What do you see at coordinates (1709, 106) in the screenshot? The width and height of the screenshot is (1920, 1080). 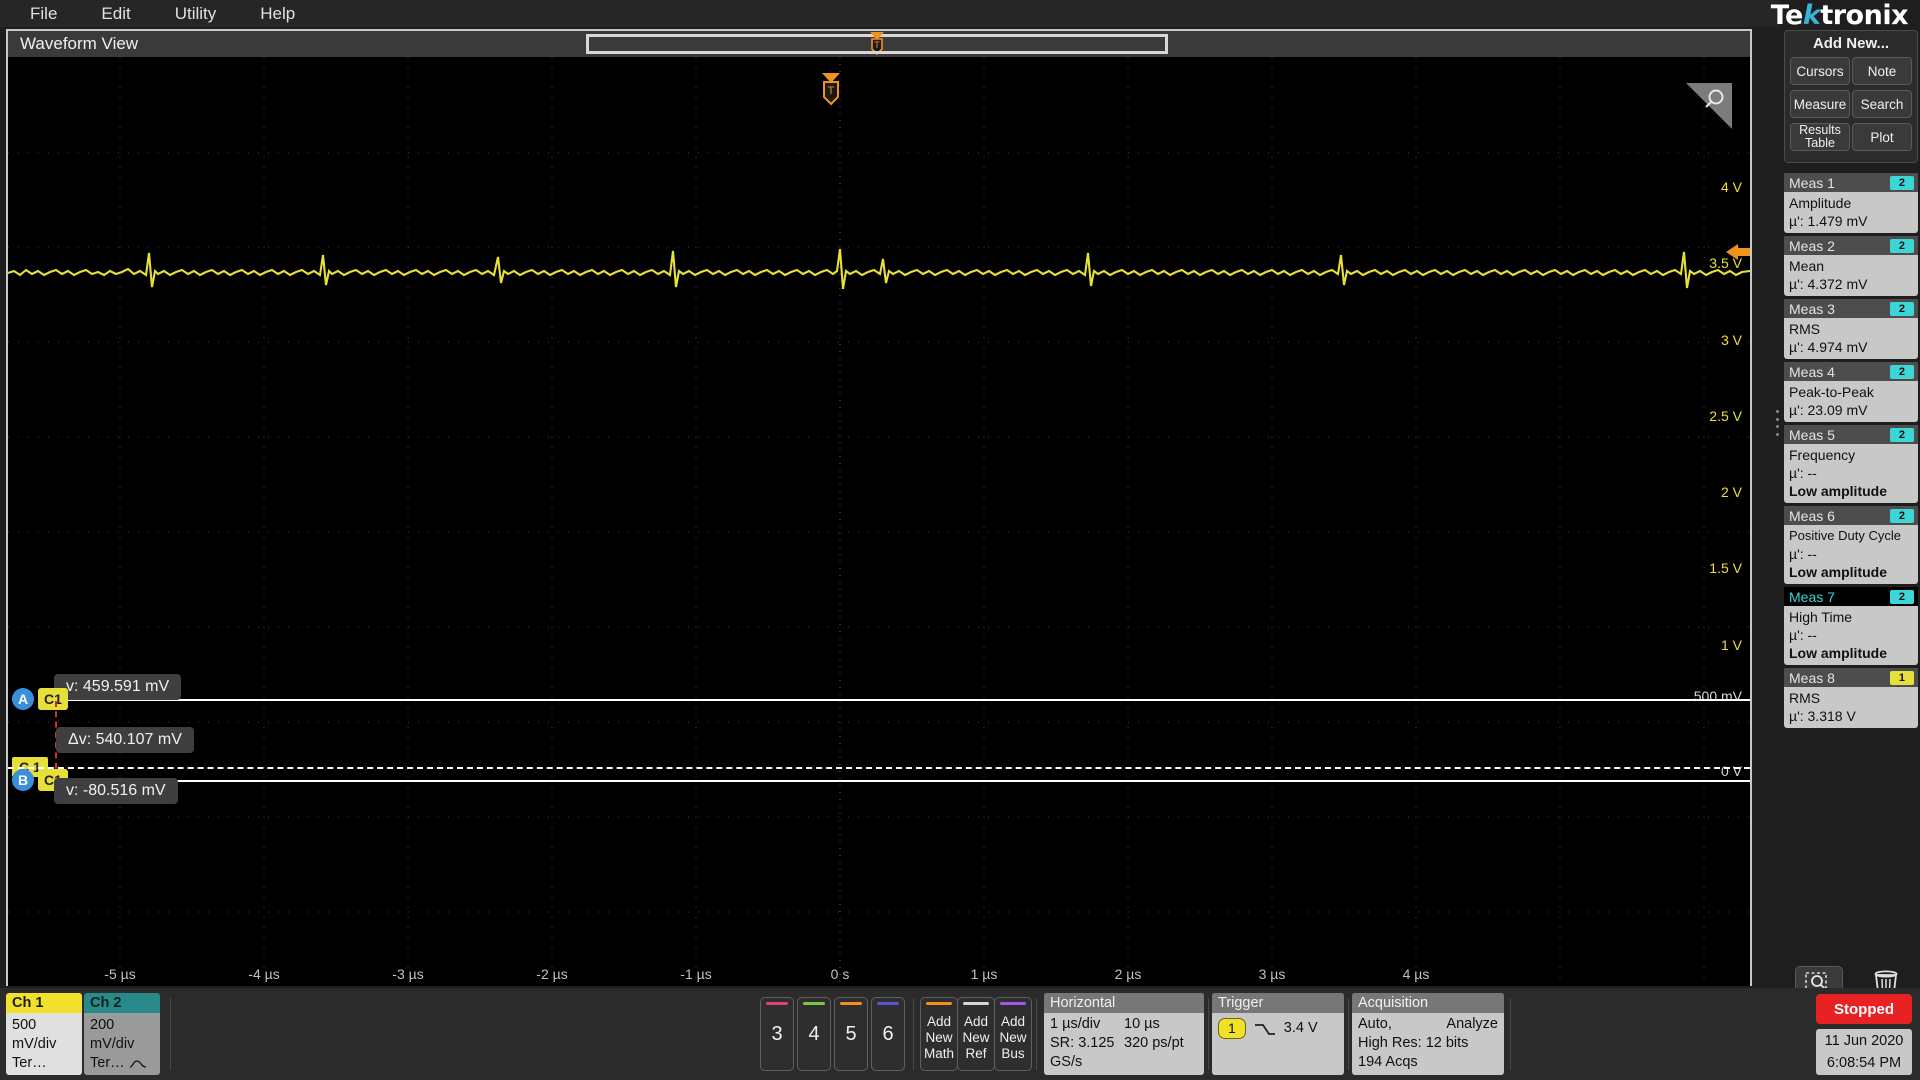 I see `zoom-corner-icon` at bounding box center [1709, 106].